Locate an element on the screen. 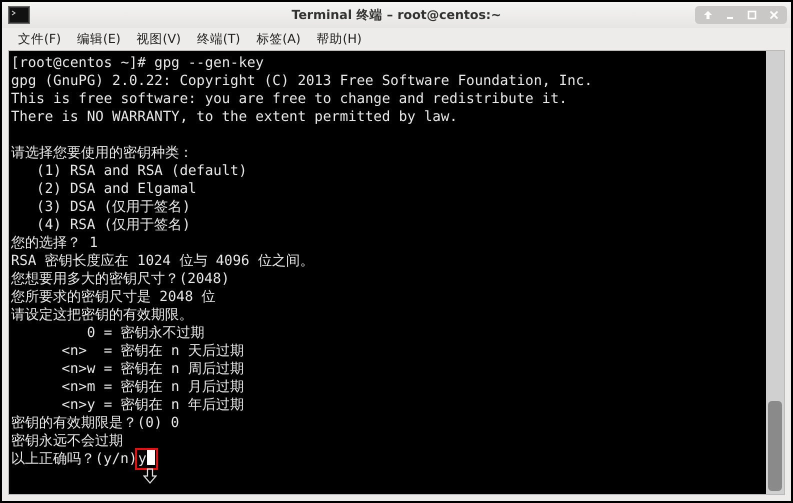 This screenshot has width=793, height=503. down-arrow-icon is located at coordinates (150, 476).